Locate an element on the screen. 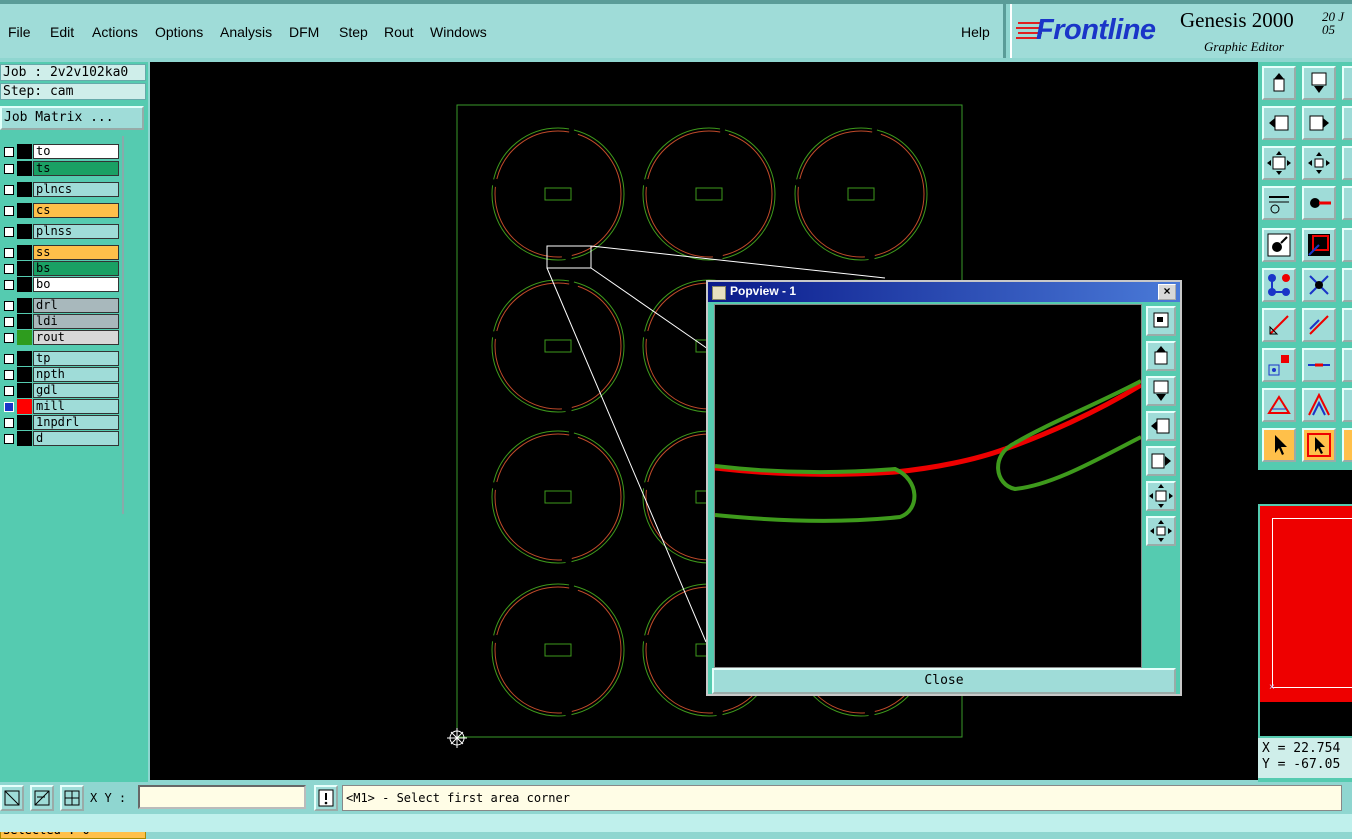  layer-row-ts: ts is located at coordinates (59, 168).